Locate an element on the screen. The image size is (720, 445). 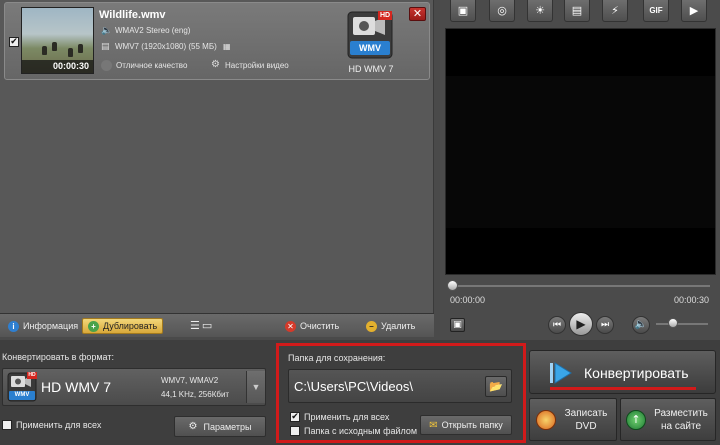
save-folder-path: C:\Users\PC\Videos\ is located at coordinates (353, 386).